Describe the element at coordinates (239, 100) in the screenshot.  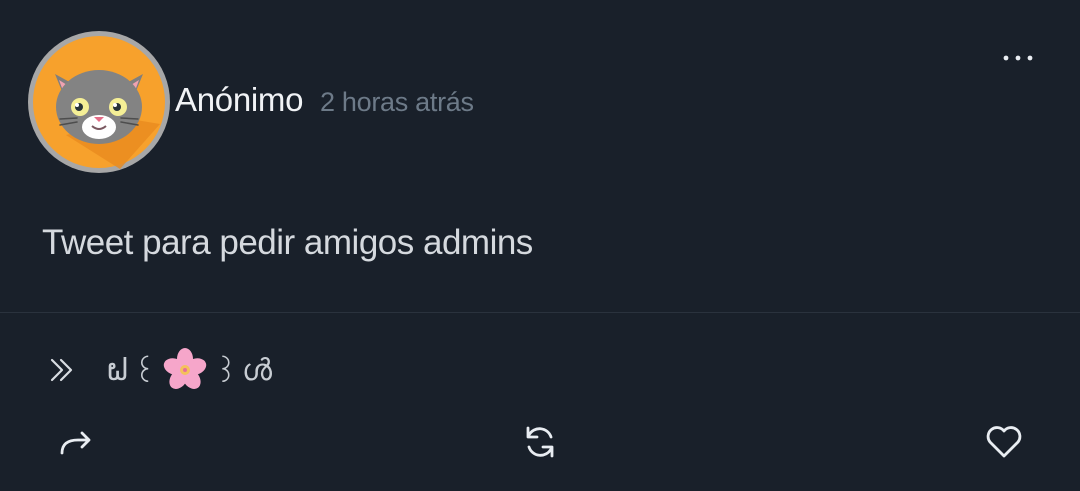
I see `username: Anónimo` at that location.